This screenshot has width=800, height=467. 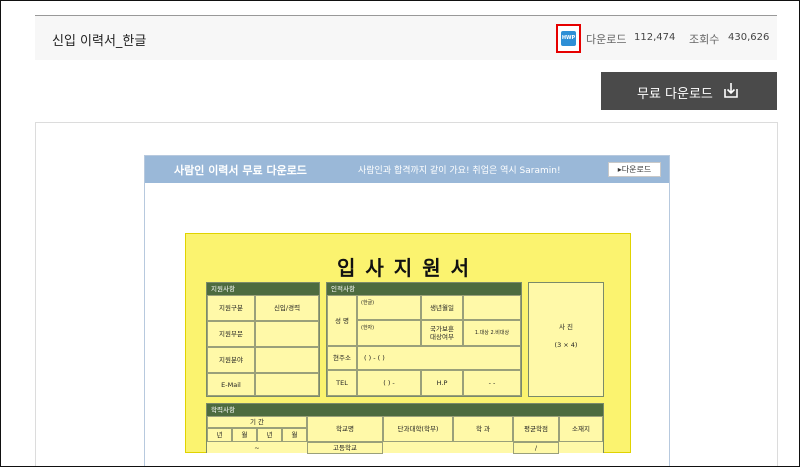 I want to click on gpa-cell: /, so click(x=536, y=448).